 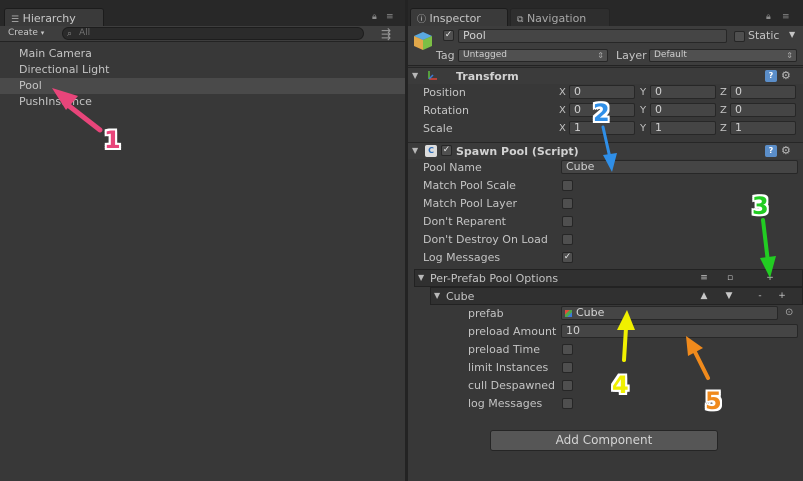 What do you see at coordinates (533, 55) in the screenshot?
I see `tag-dropdown: Untagged ⇕` at bounding box center [533, 55].